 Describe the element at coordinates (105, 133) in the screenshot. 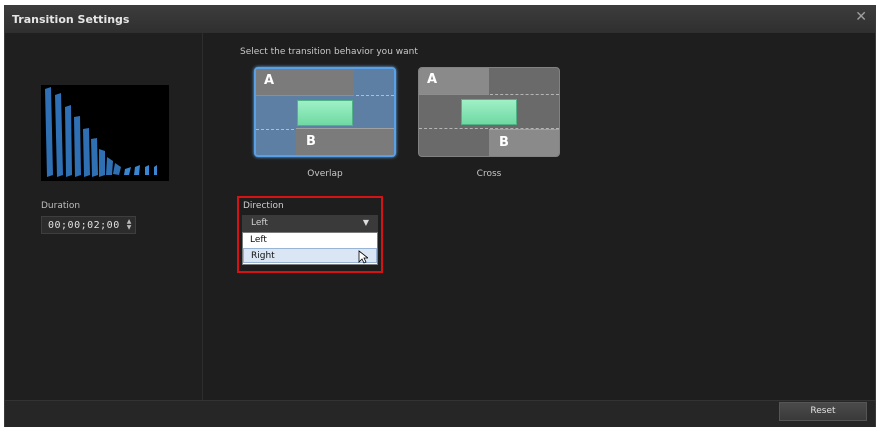

I see `transition-preview-thumbnail` at that location.